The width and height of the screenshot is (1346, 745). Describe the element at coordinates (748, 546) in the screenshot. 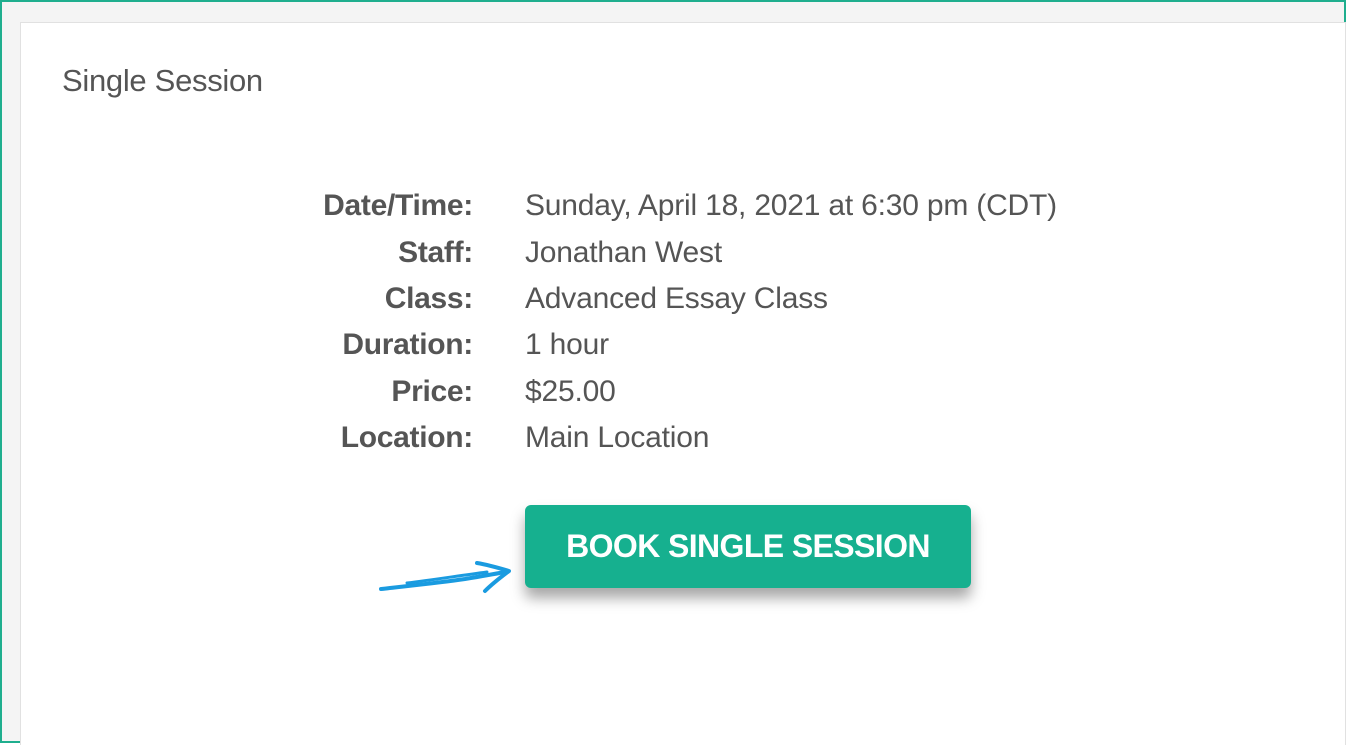

I see `book-single-session-button: BOOK SINGLE SESSION` at that location.